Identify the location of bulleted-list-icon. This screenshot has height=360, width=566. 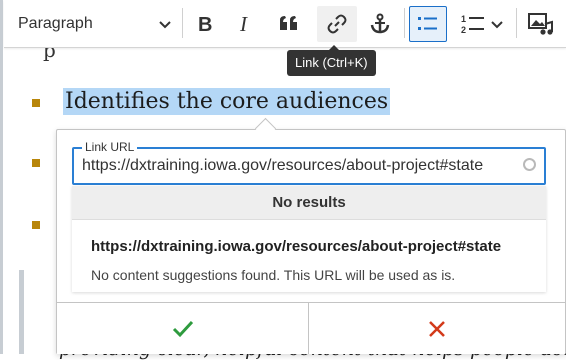
(427, 23).